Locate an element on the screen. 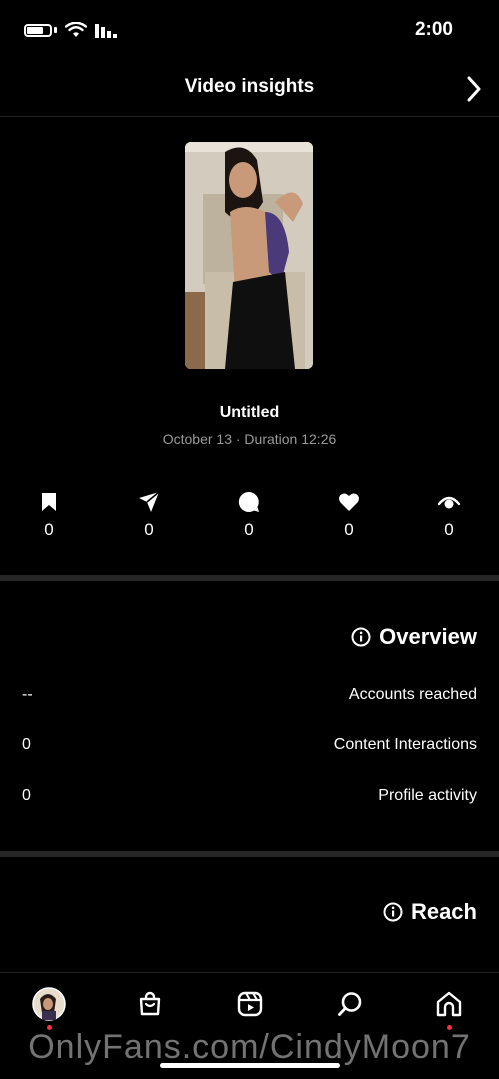 This screenshot has height=1079, width=499. nav-reels is located at coordinates (250, 1004).